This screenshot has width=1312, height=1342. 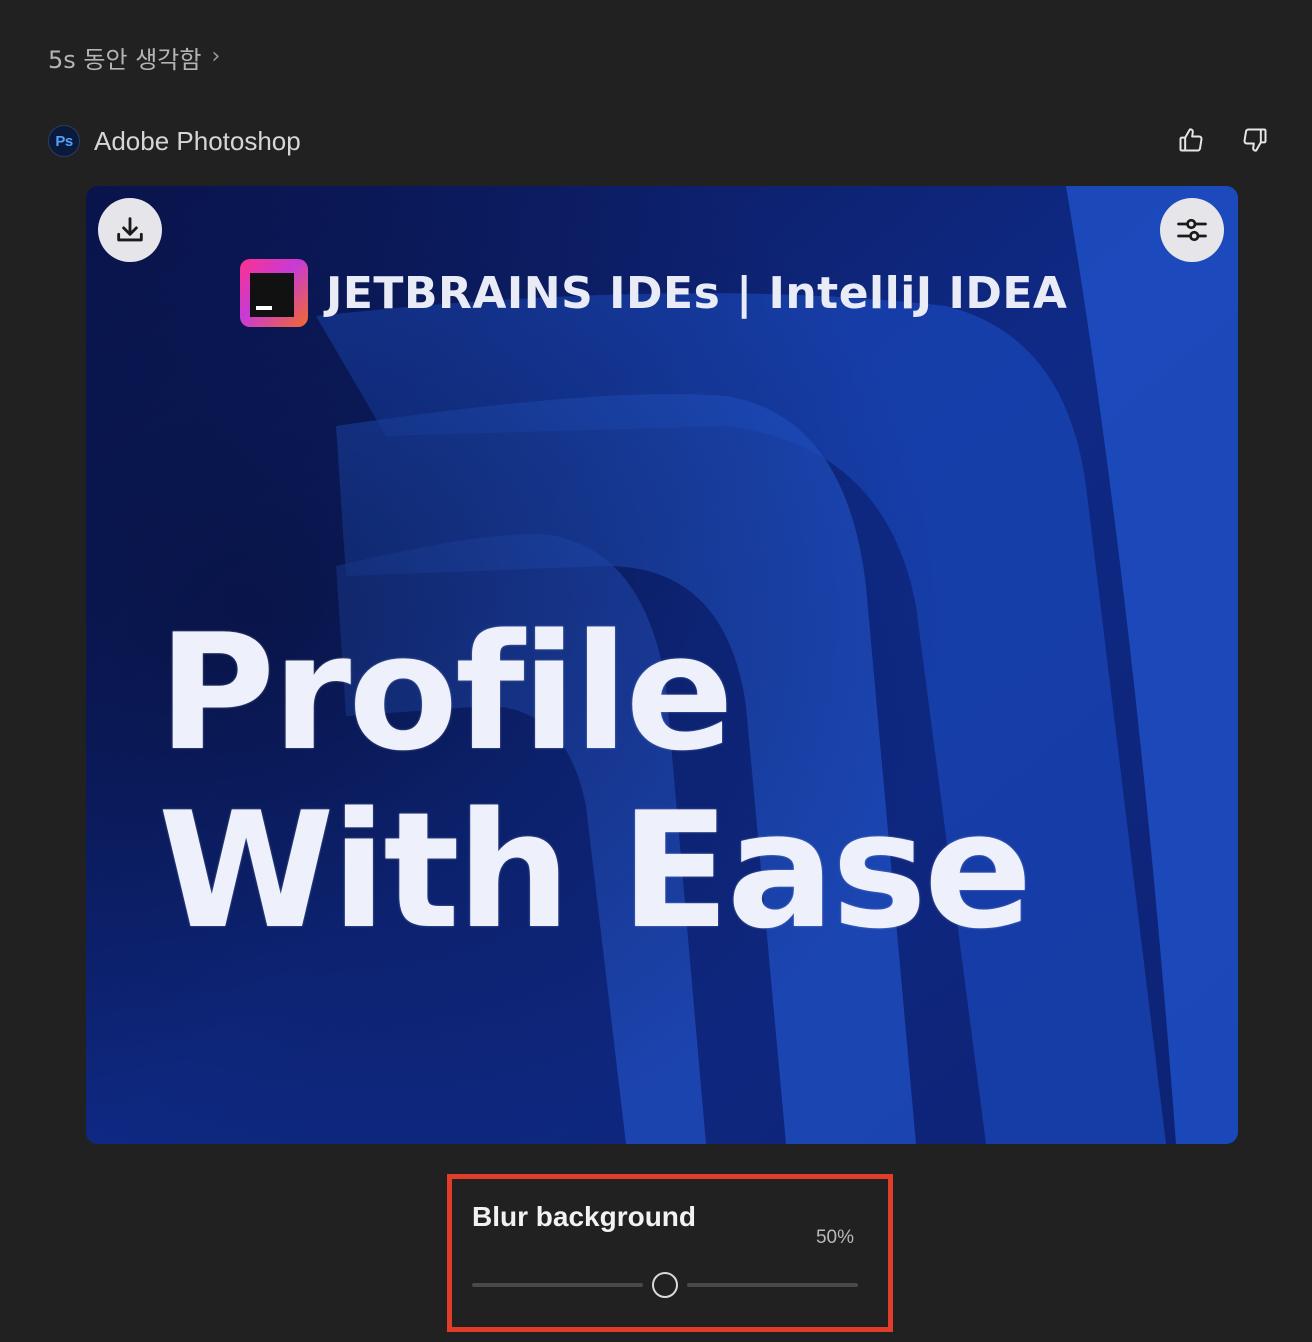 I want to click on photoshop-badge-text: Ps, so click(x=64, y=141).